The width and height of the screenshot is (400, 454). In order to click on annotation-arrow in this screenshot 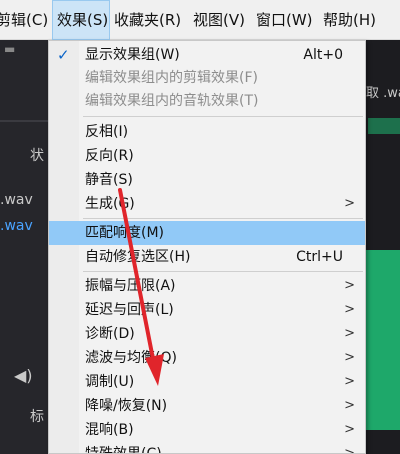, I will do `click(141, 287)`.